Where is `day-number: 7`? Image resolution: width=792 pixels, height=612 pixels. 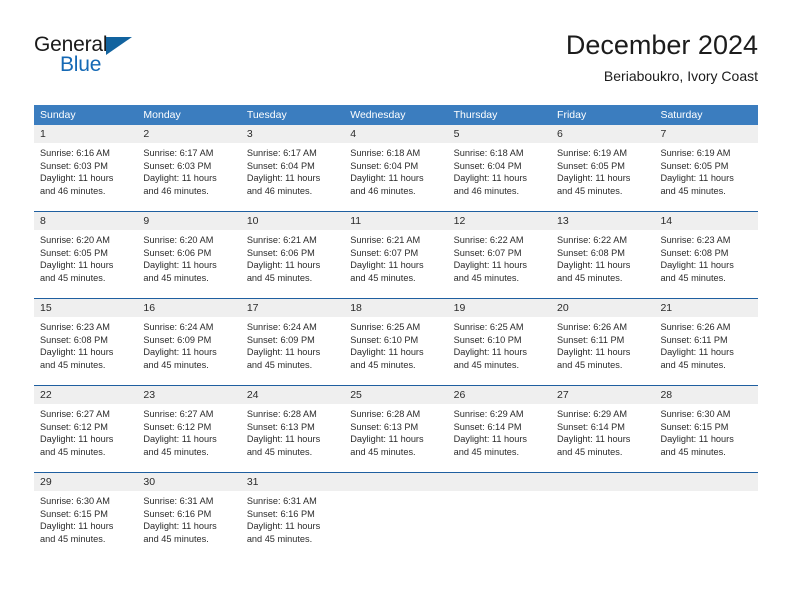 day-number: 7 is located at coordinates (705, 134).